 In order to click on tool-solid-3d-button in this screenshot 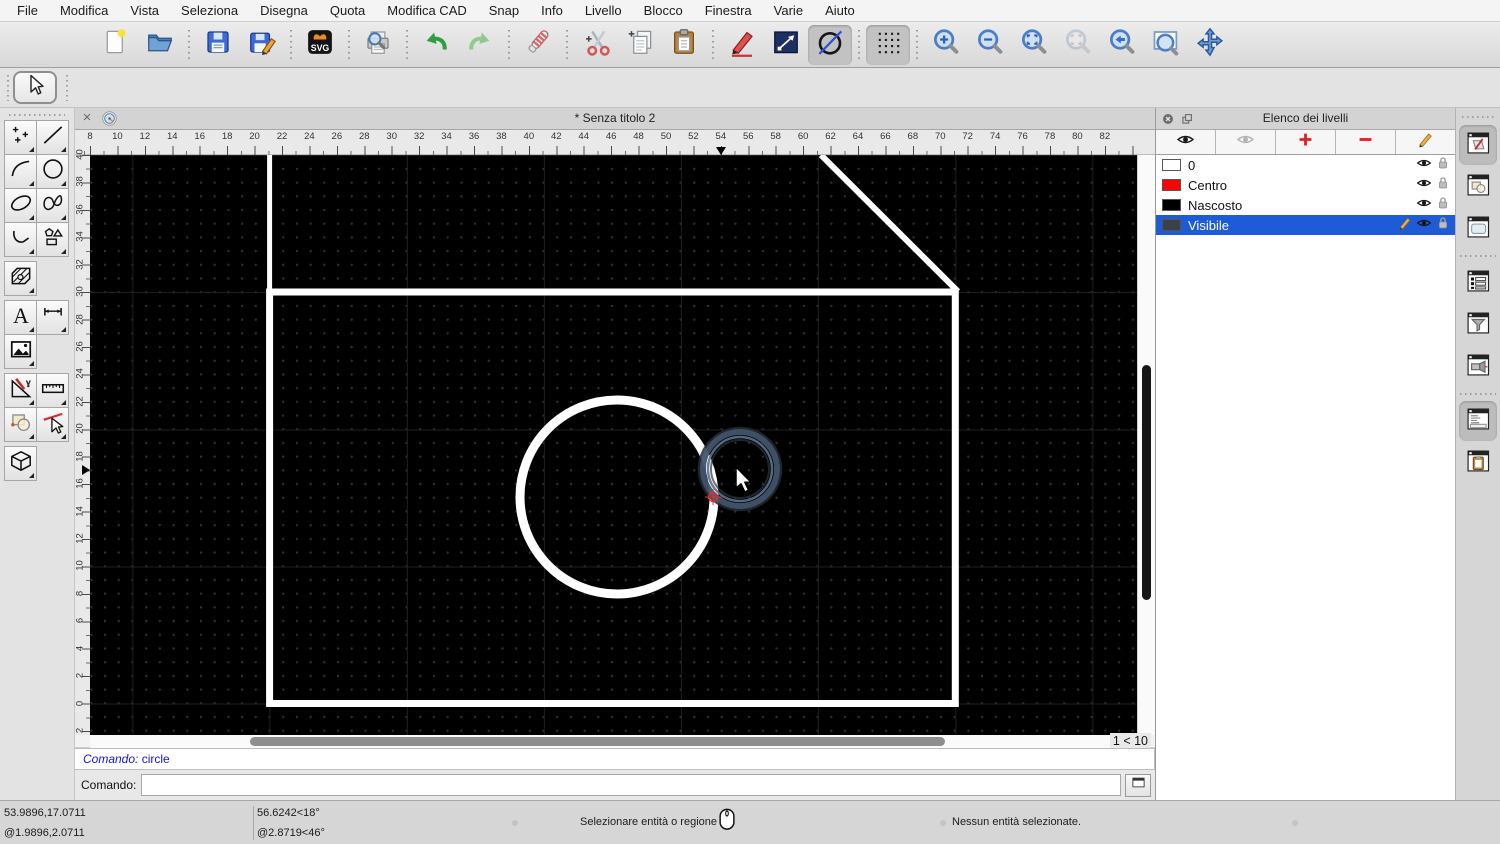, I will do `click(20, 463)`.